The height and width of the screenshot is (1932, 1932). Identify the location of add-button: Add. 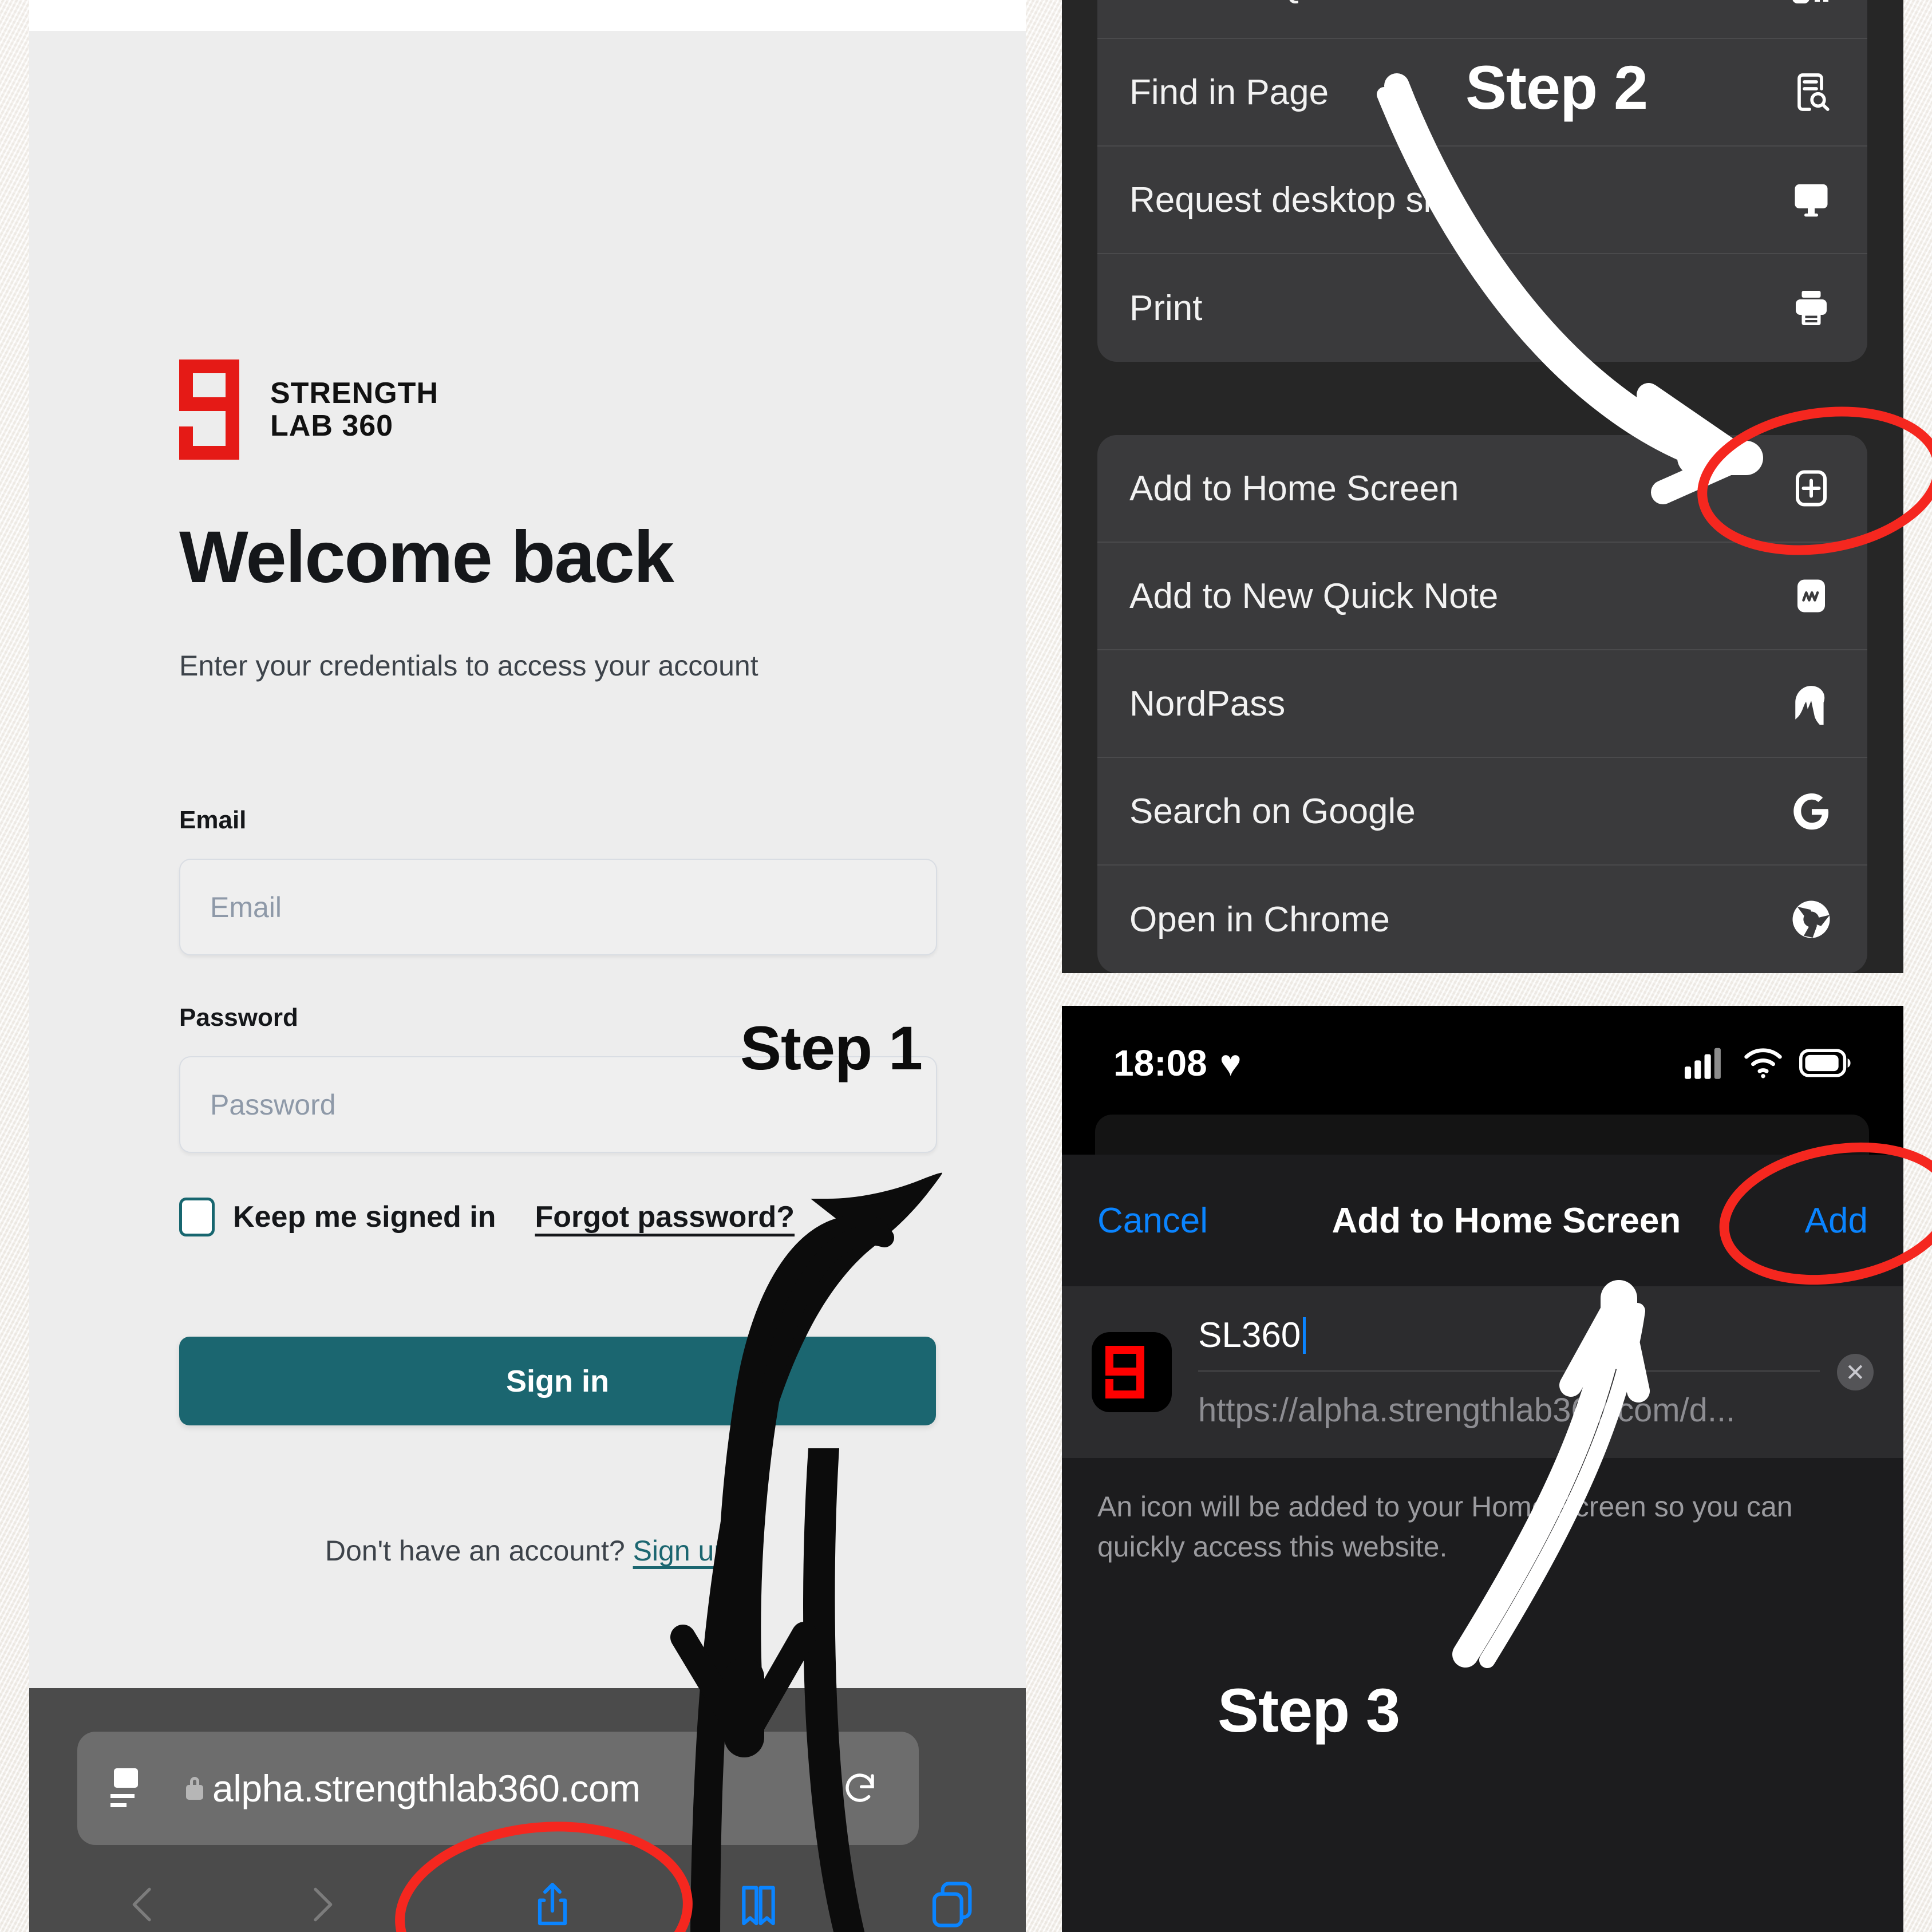
(1836, 1220).